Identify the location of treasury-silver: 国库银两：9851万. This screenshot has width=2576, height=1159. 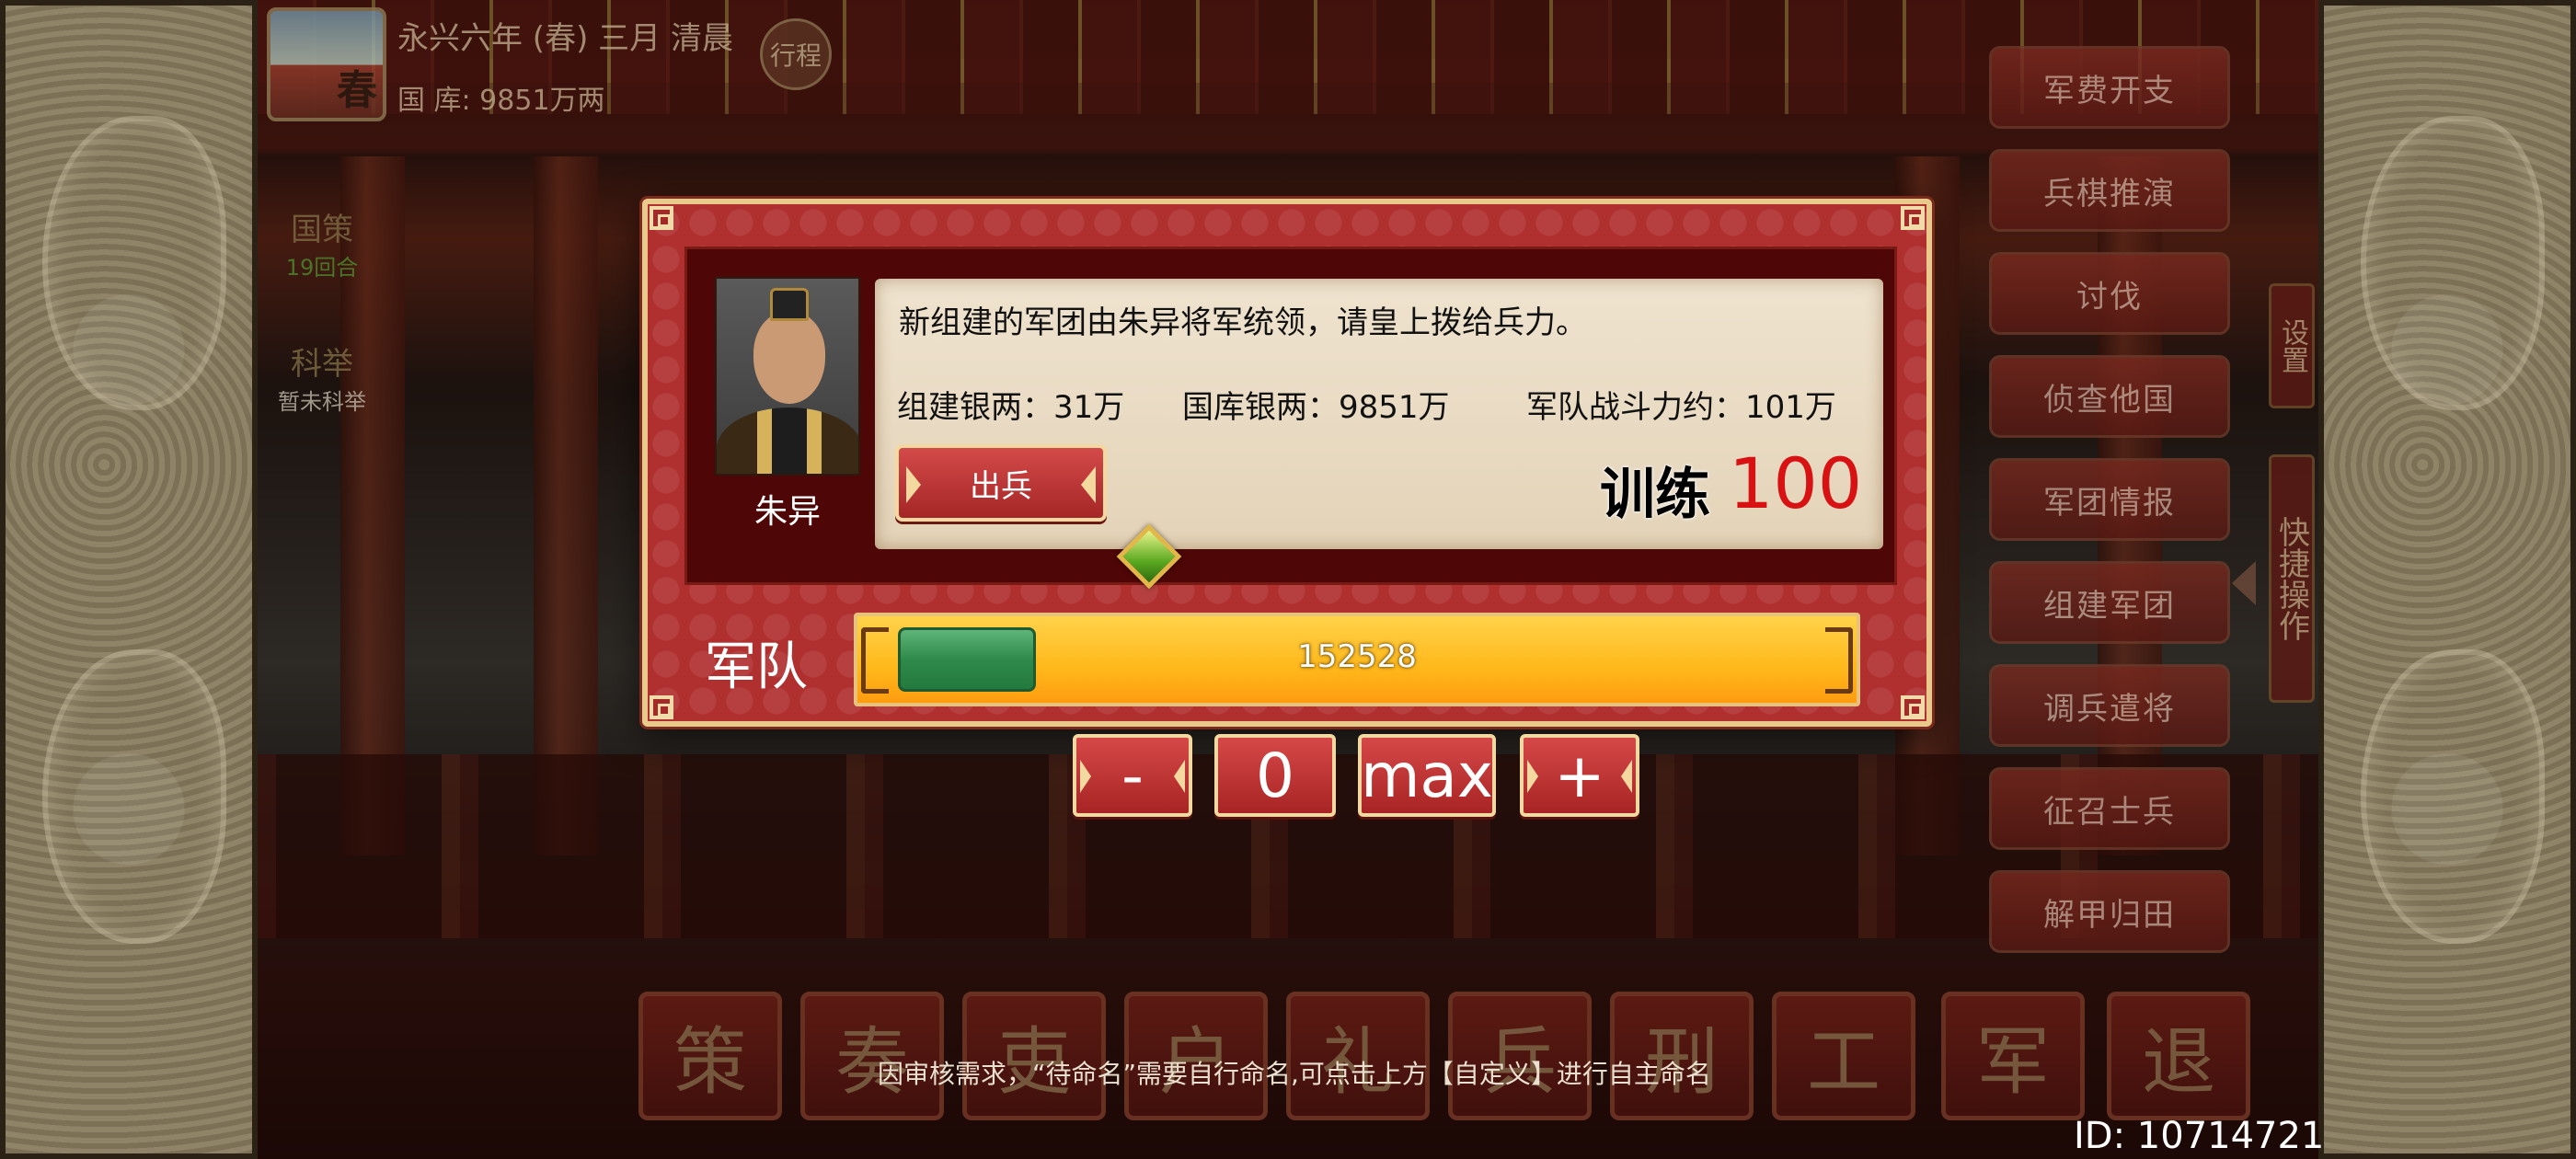
(1316, 407).